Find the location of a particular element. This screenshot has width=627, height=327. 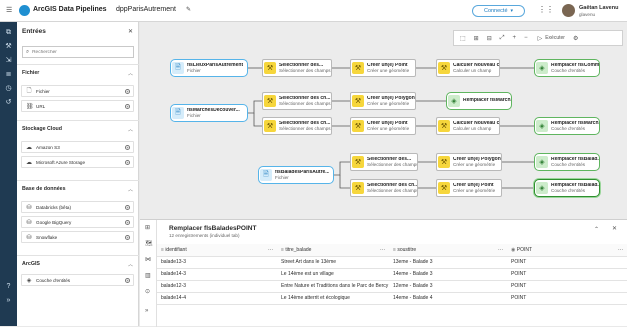

item-label: URL is located at coordinates (41, 106).